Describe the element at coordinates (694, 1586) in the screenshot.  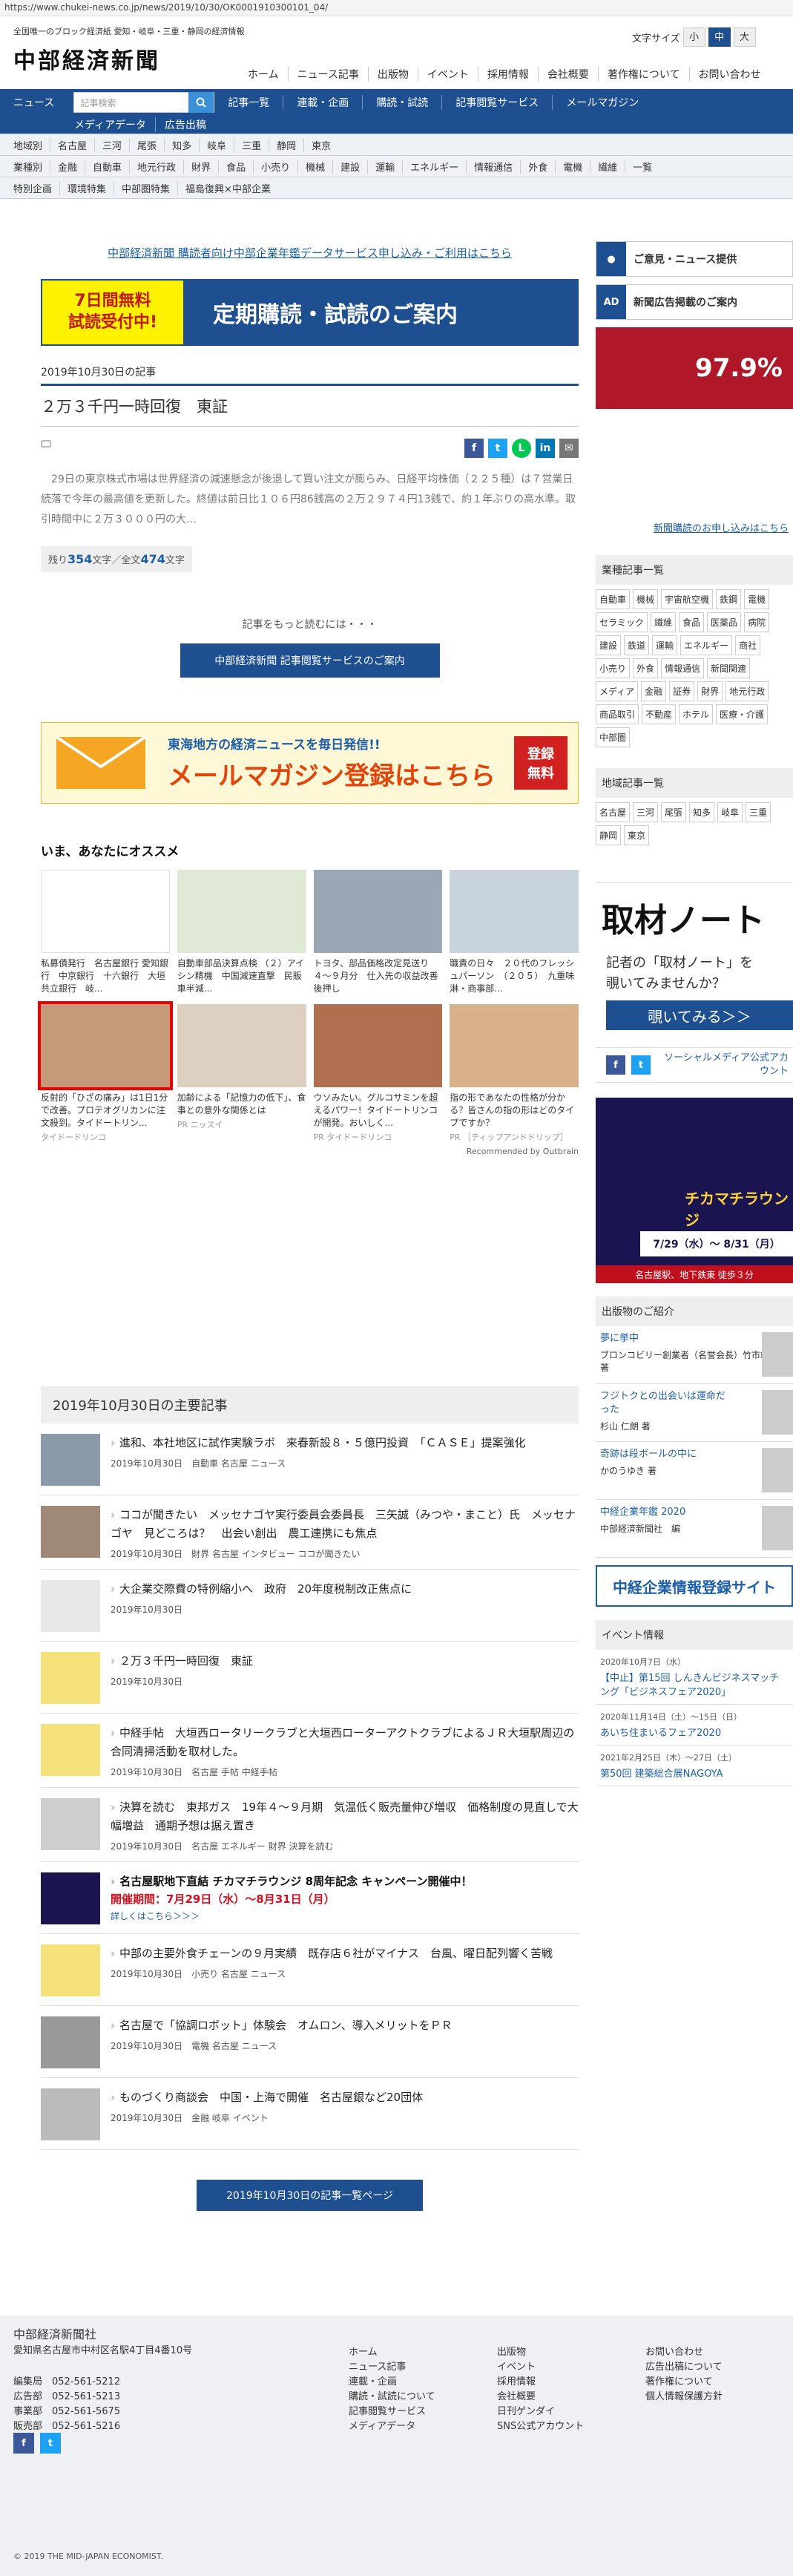
I see `yearbook-site-banner: 中経企業情報登録サイト` at that location.